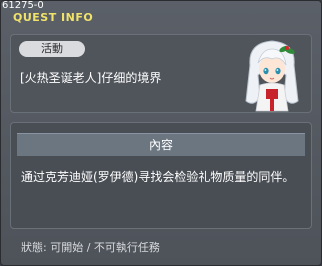 The width and height of the screenshot is (322, 266). Describe the element at coordinates (23, 5) in the screenshot. I see `quest-id: 61275-0` at that location.